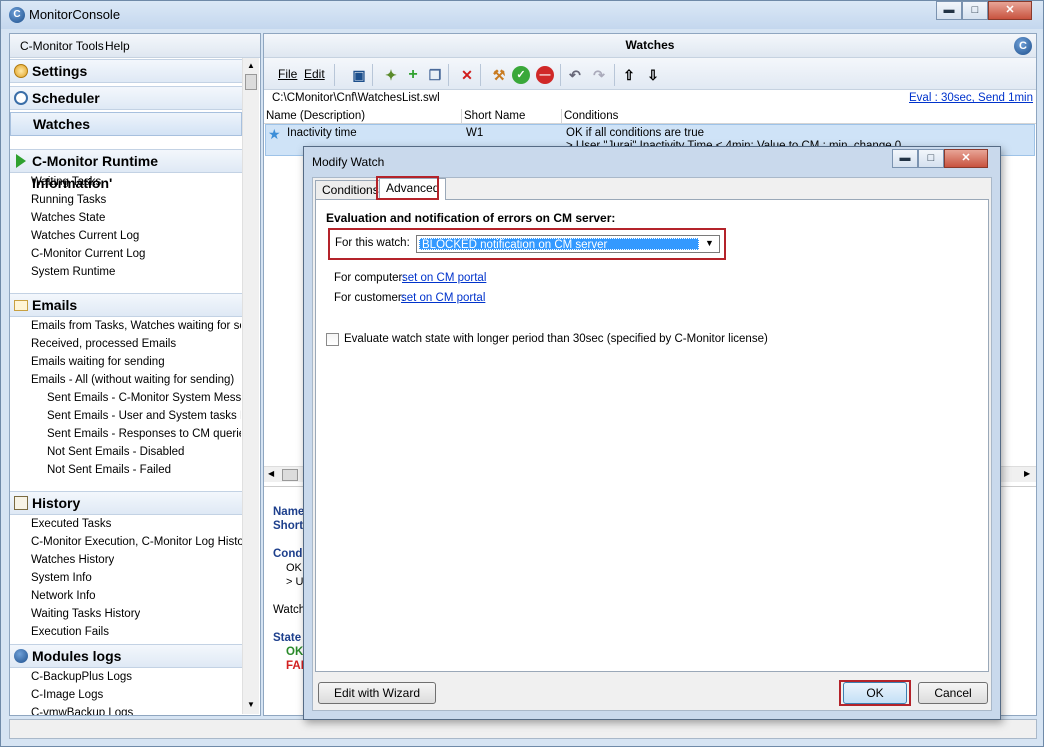 The width and height of the screenshot is (1044, 747). Describe the element at coordinates (799, 116) in the screenshot. I see `col-conditions-header: Conditions` at that location.